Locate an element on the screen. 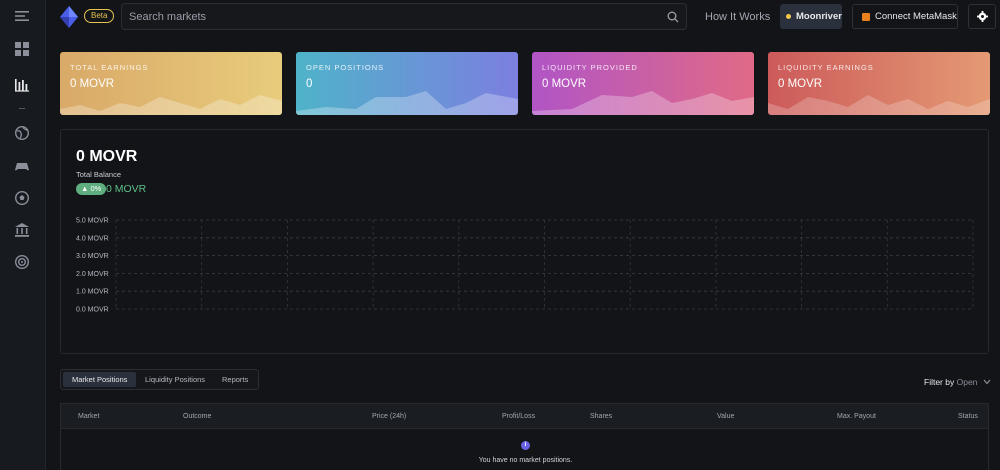 This screenshot has height=470, width=1000. positions-table-body: i You have no market positions. is located at coordinates (524, 449).